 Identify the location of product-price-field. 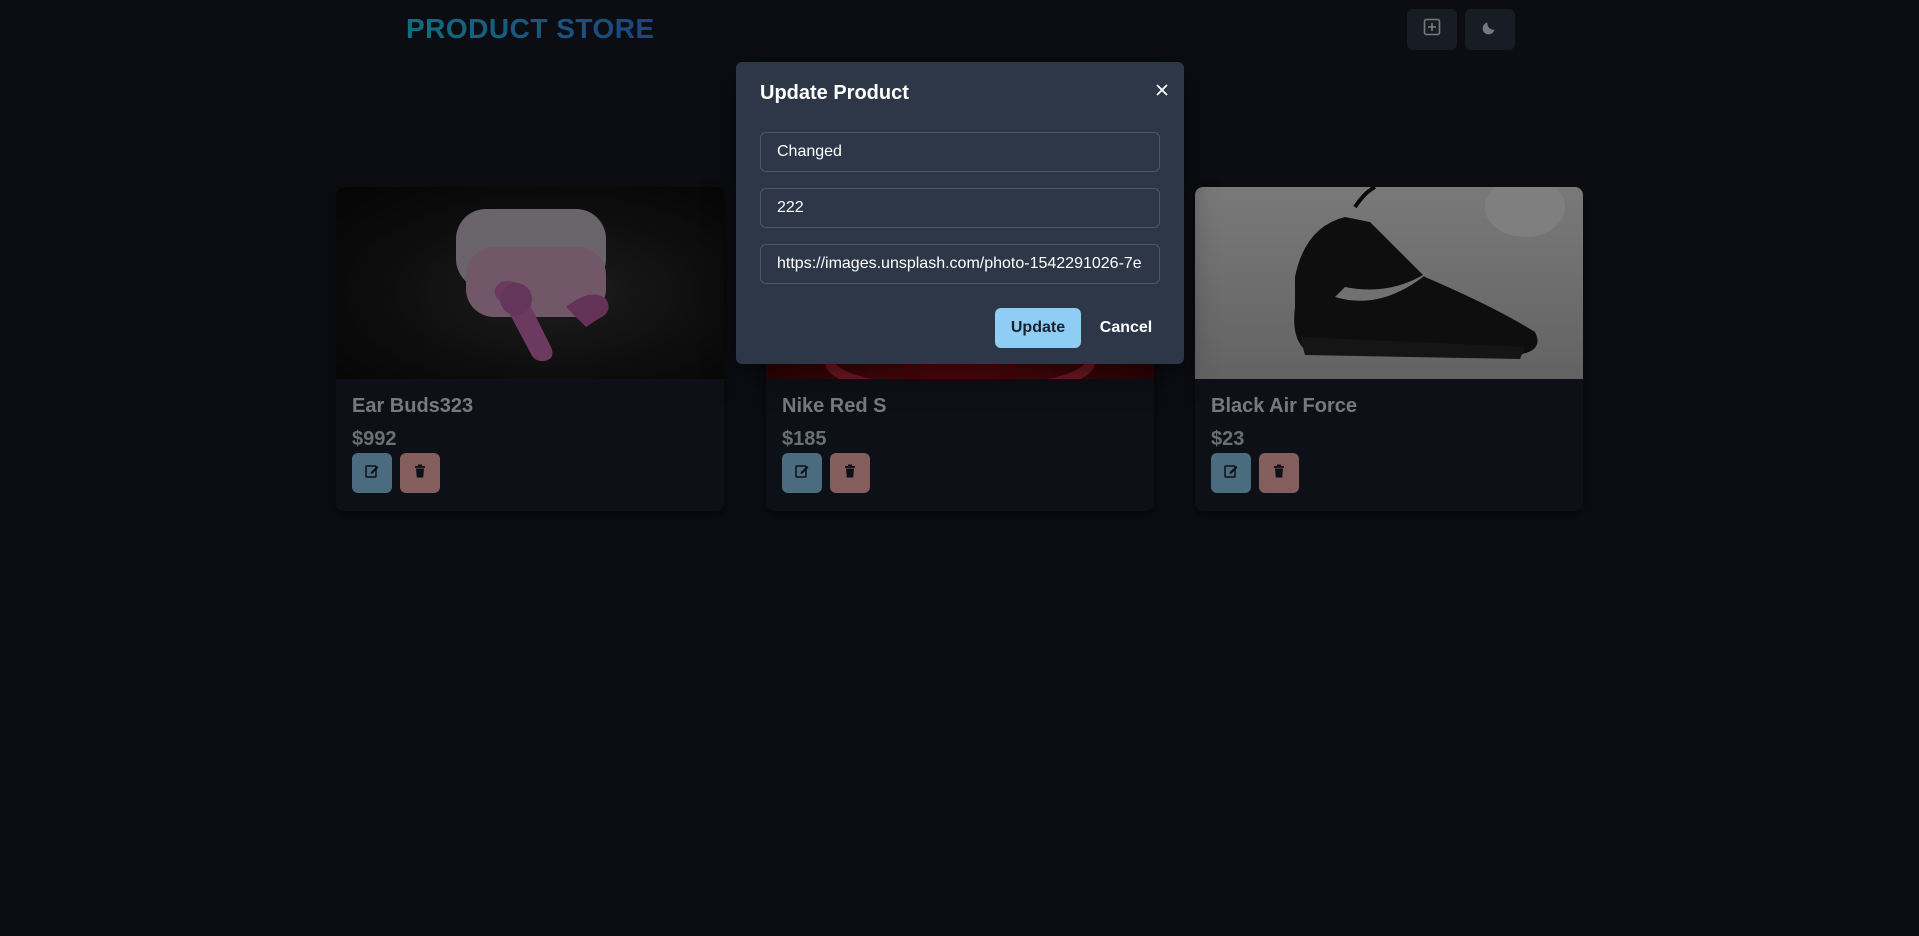
(960, 208).